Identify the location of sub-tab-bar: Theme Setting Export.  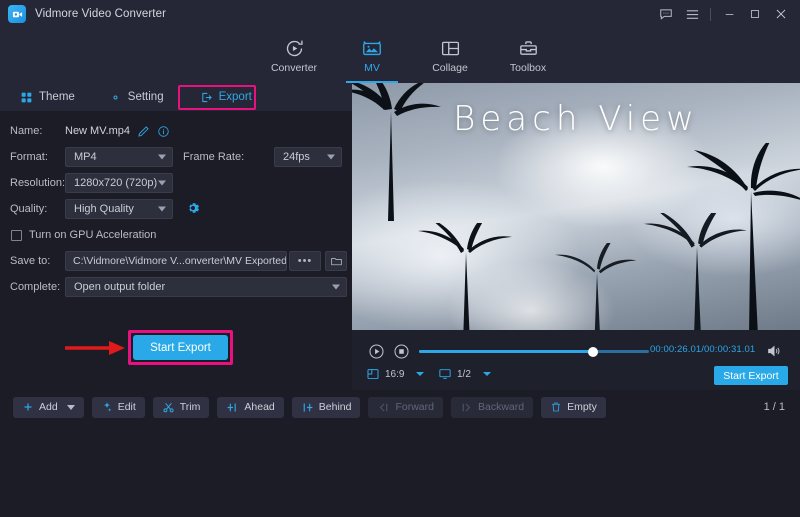
(176, 97).